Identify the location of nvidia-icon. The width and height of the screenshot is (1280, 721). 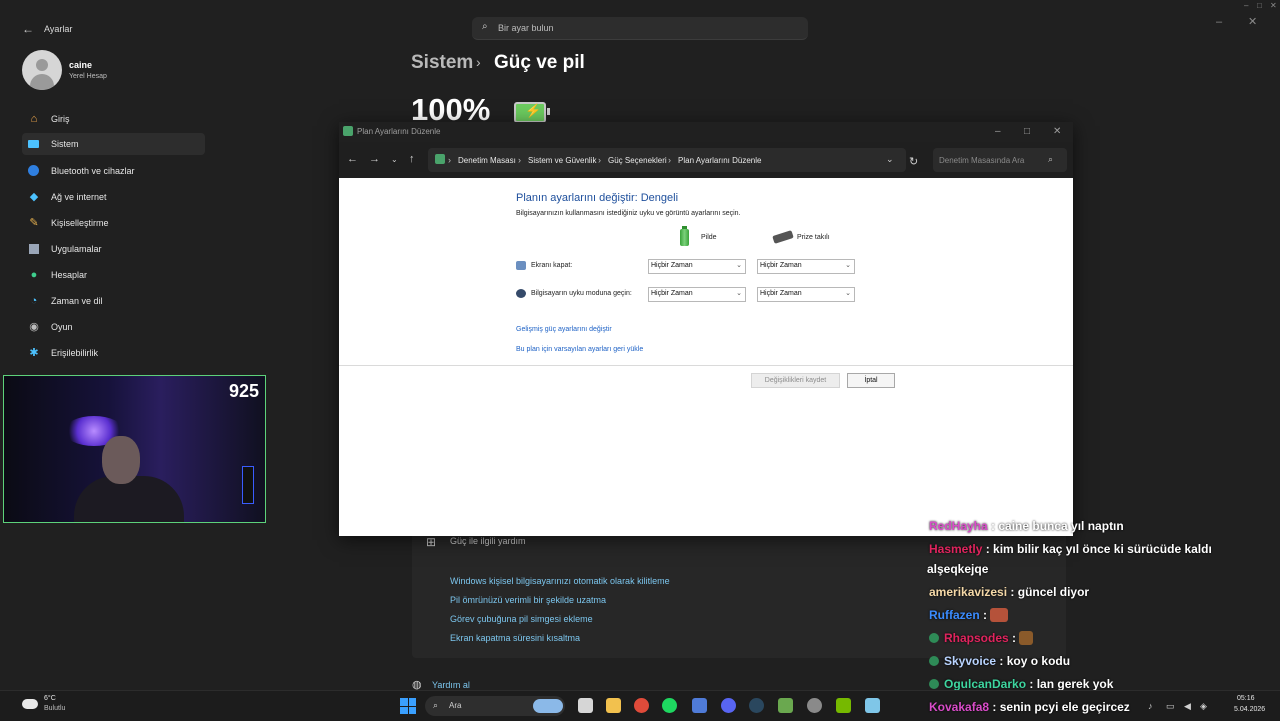
(843, 705).